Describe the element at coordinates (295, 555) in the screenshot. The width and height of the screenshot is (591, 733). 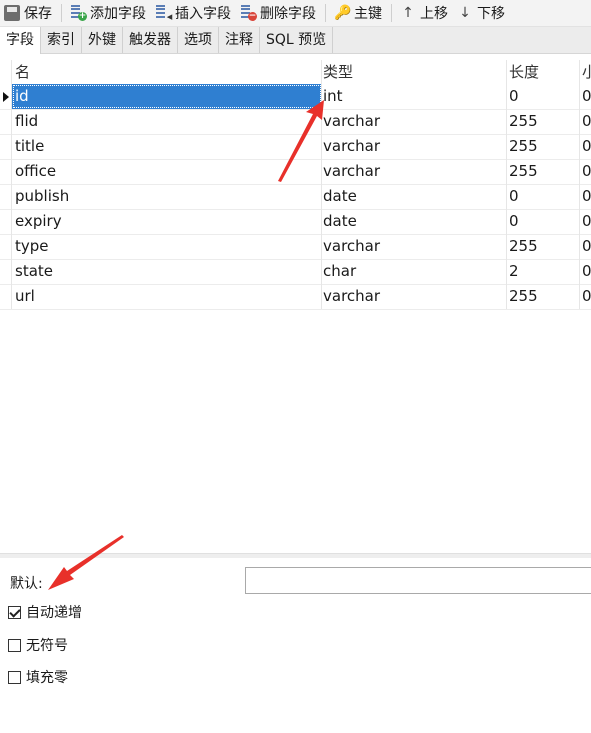
I see `panel-splitter` at that location.